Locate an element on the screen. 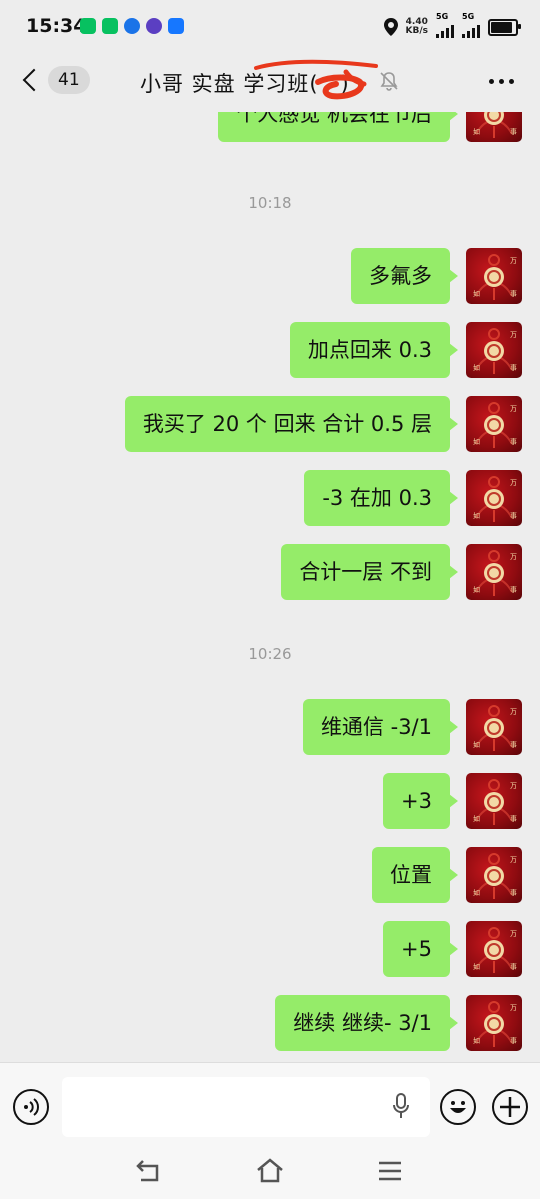  message-bubble: -3 在加 0.3 is located at coordinates (381, 498).